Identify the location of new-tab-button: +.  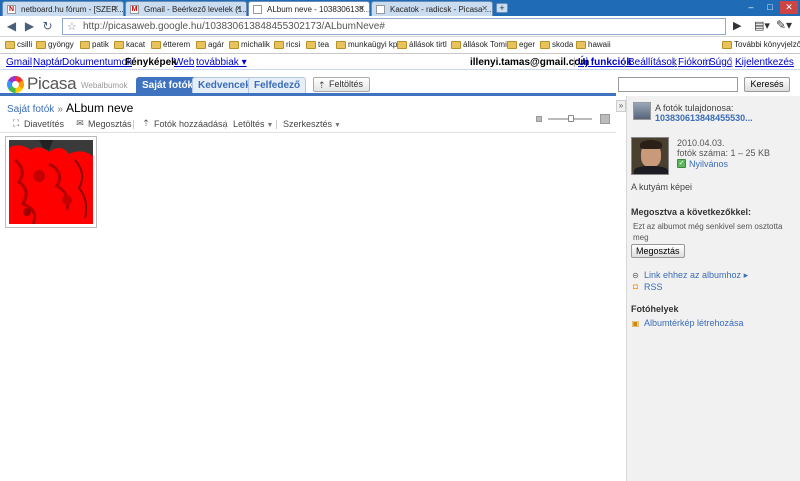
(502, 8).